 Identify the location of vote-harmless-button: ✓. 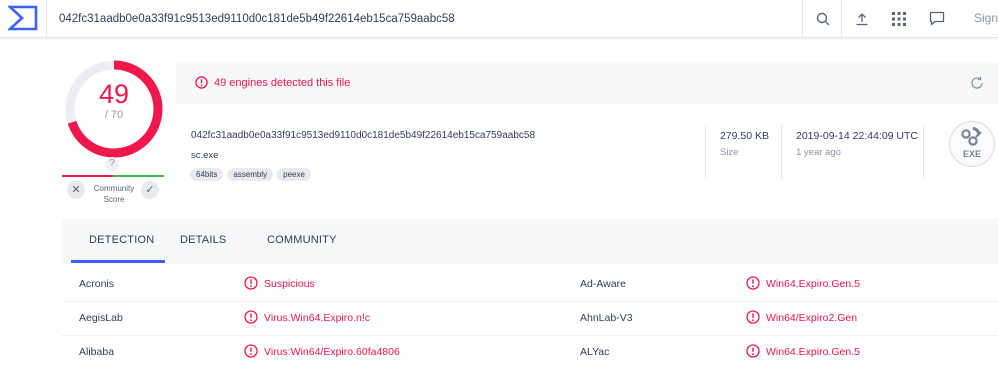
(150, 190).